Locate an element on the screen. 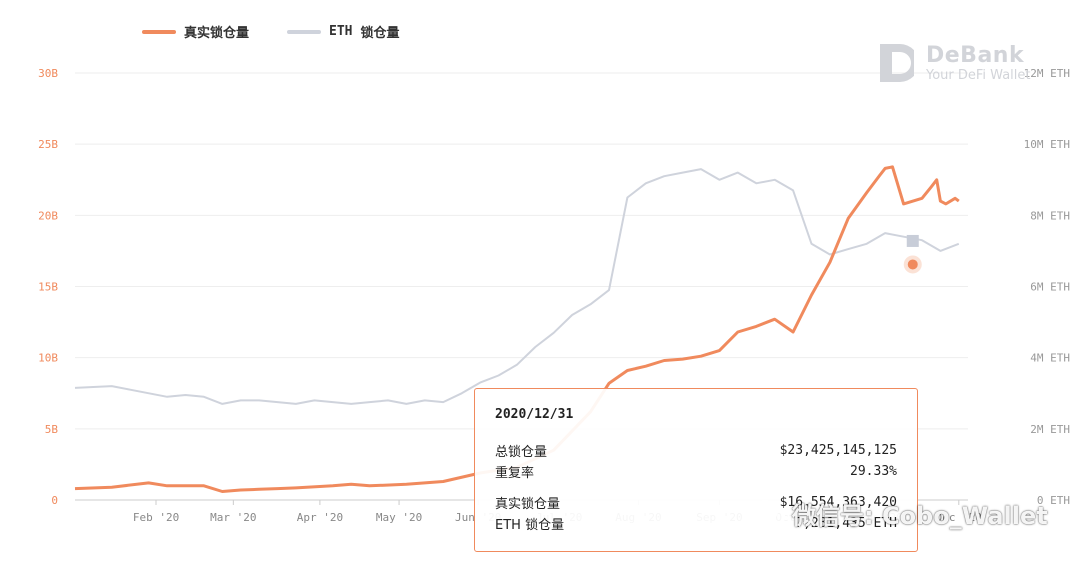  x-tick-label: Apr '20 is located at coordinates (320, 517).